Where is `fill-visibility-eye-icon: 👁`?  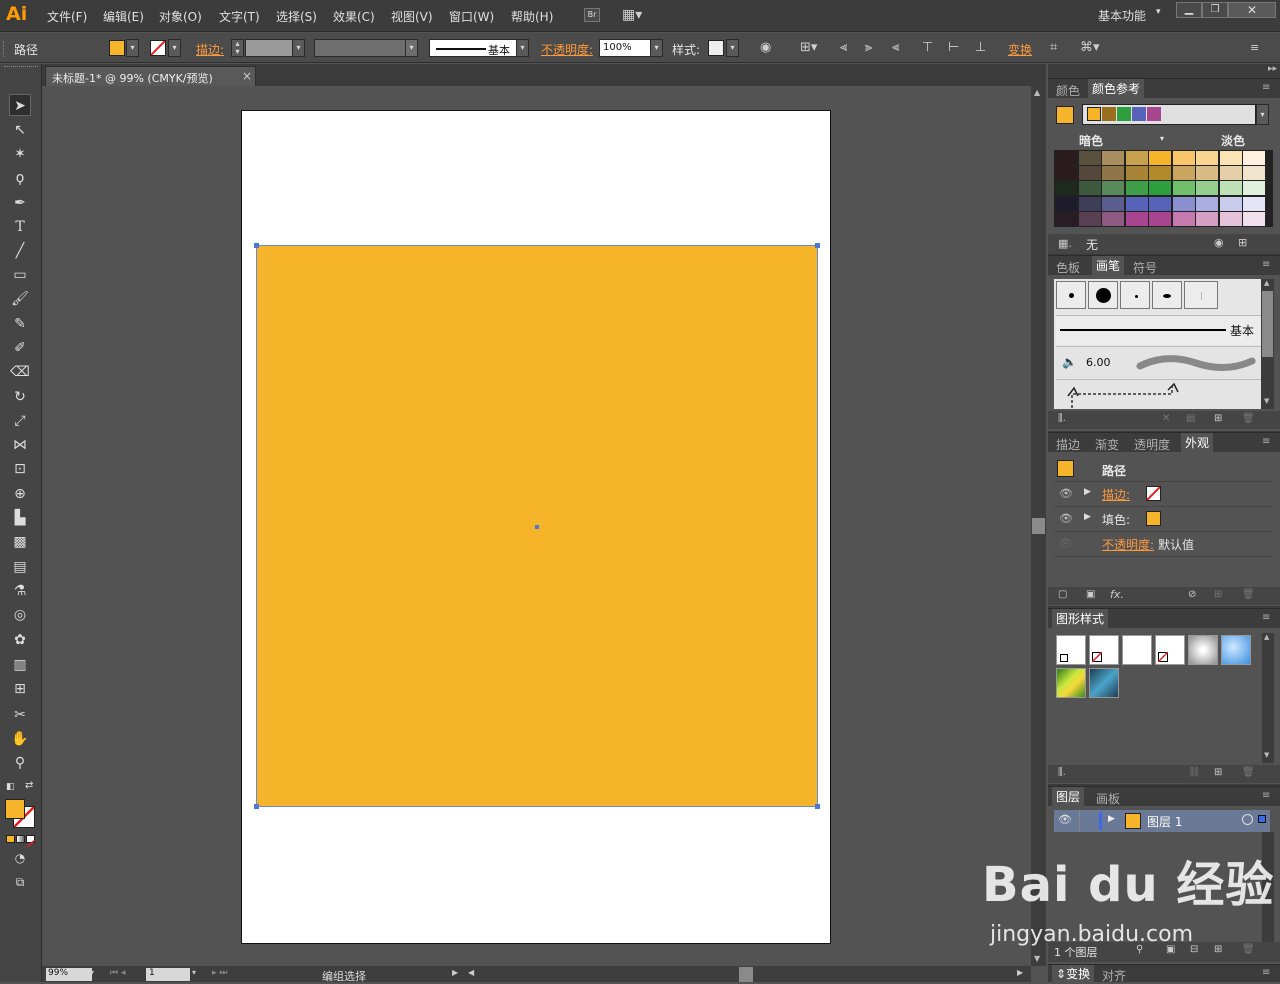 fill-visibility-eye-icon: 👁 is located at coordinates (1066, 518).